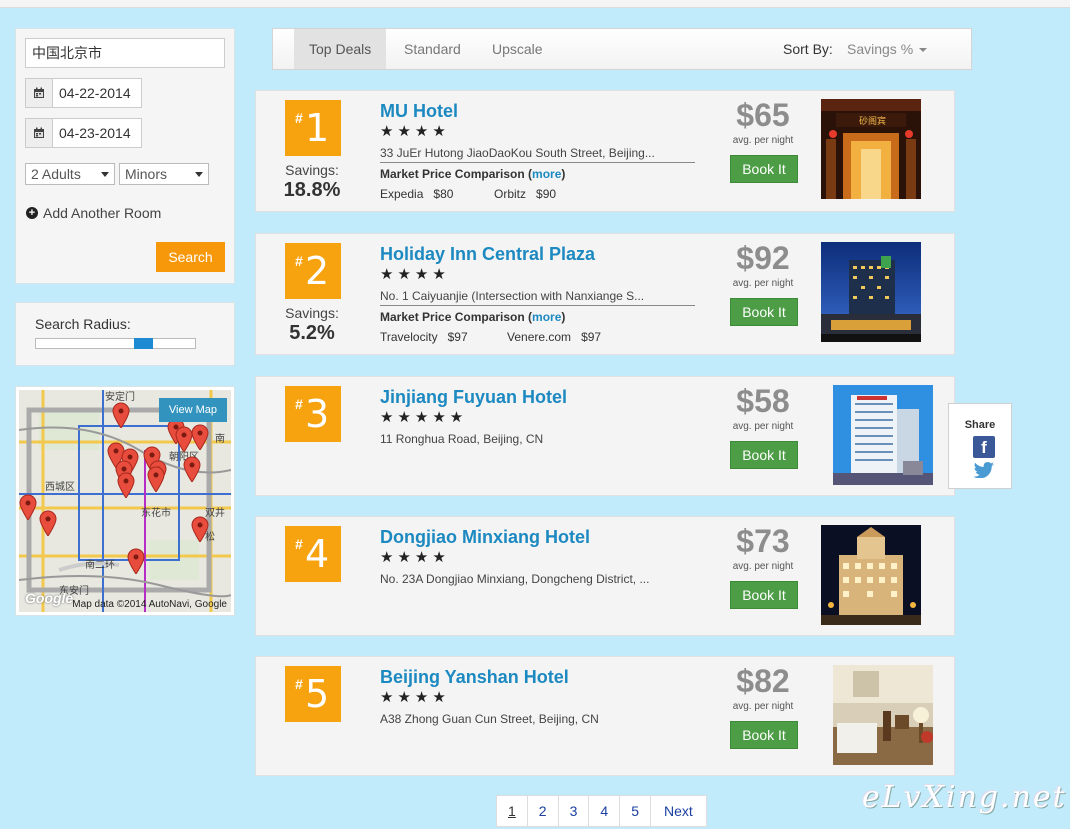 The width and height of the screenshot is (1070, 829). Describe the element at coordinates (887, 49) in the screenshot. I see `sort-dropdown: Savings %` at that location.